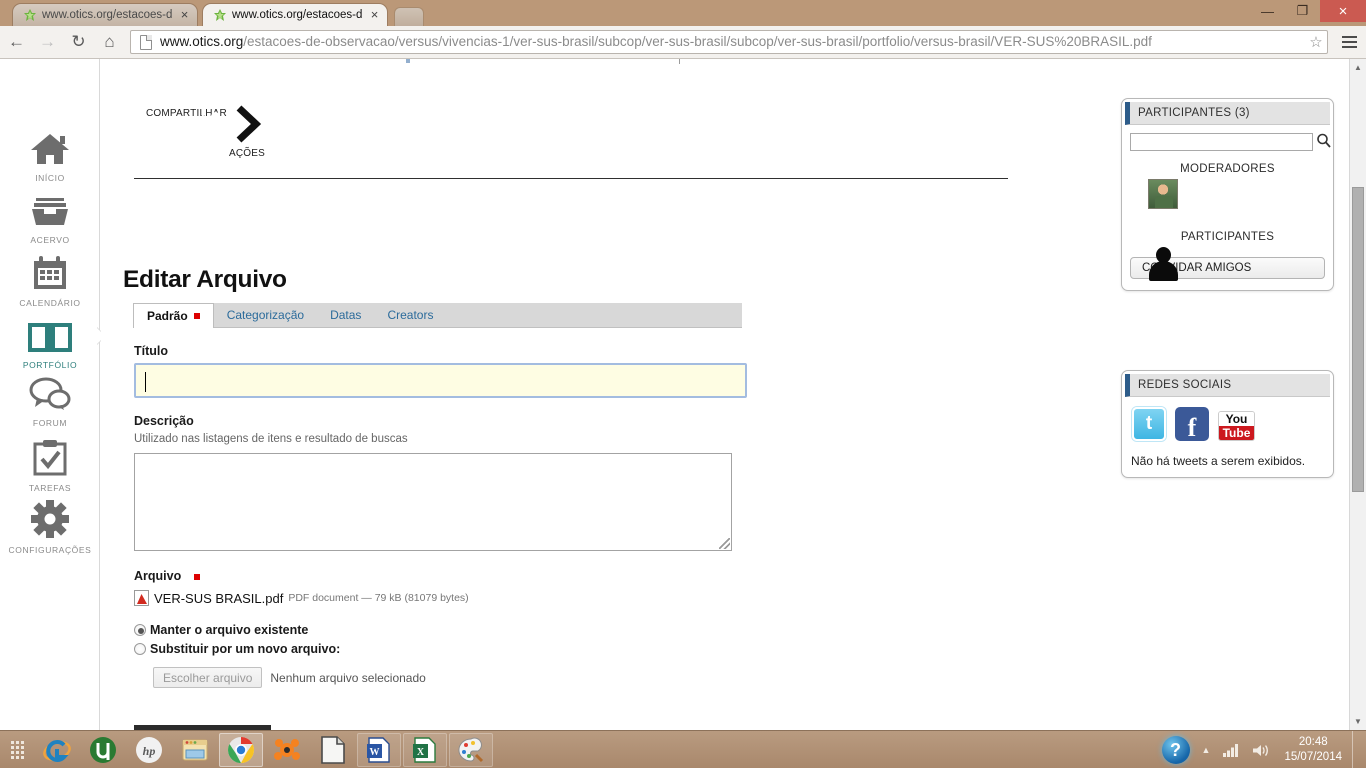 This screenshot has width=1366, height=769. I want to click on title-field-label: Título, so click(151, 351).